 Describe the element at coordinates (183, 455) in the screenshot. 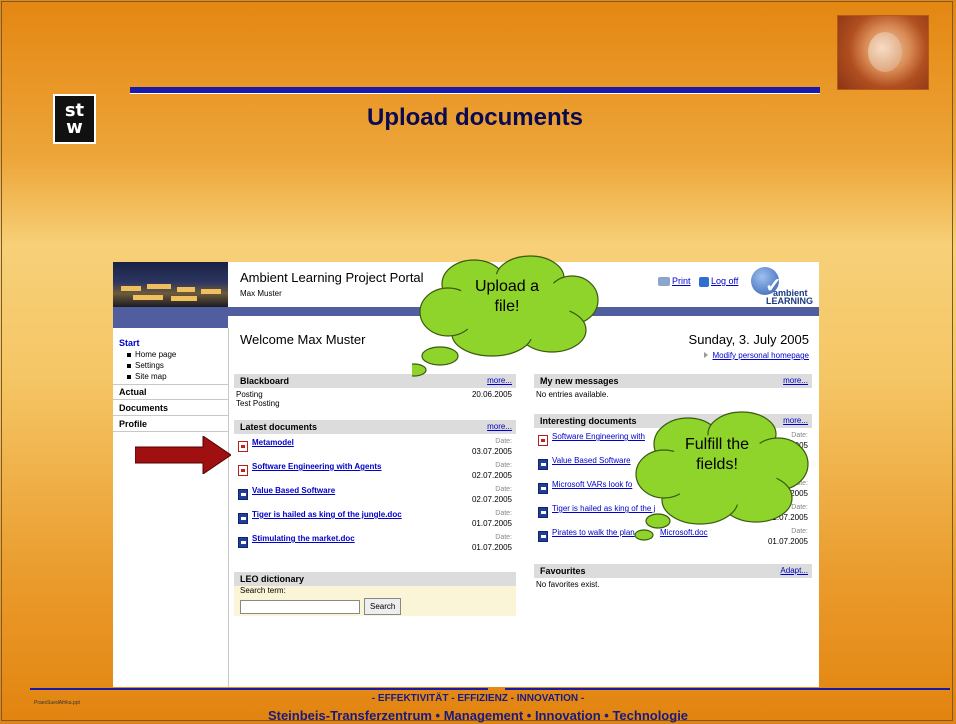

I see `red-arrow-icon` at that location.